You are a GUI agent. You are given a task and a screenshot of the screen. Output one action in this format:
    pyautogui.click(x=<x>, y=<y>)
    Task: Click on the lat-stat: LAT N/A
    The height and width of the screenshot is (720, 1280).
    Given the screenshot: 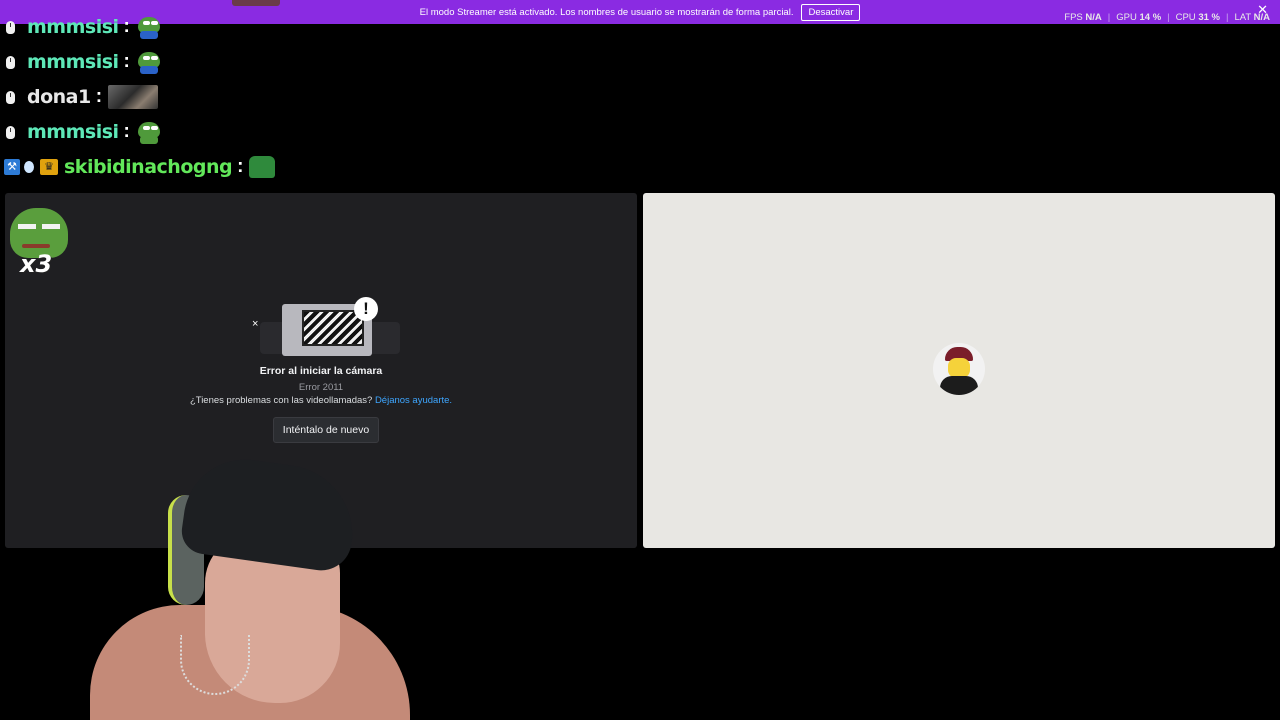 What is the action you would take?
    pyautogui.click(x=1252, y=17)
    